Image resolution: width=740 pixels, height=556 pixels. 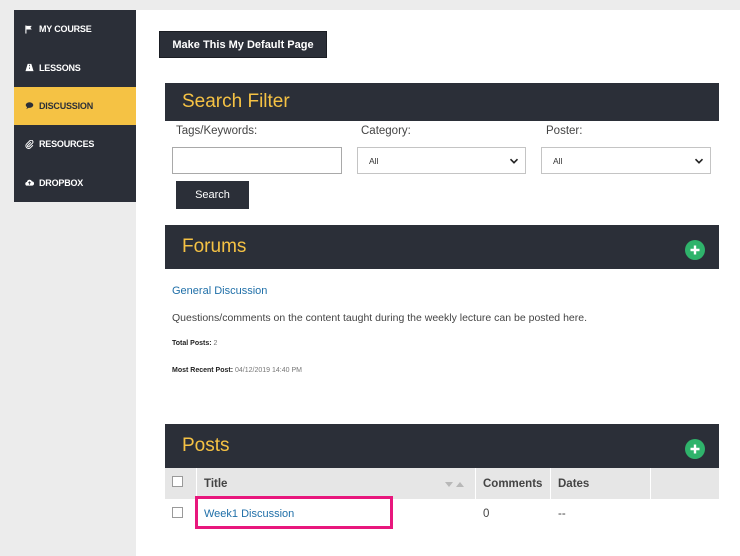 What do you see at coordinates (177, 481) in the screenshot?
I see `select-all-checkbox` at bounding box center [177, 481].